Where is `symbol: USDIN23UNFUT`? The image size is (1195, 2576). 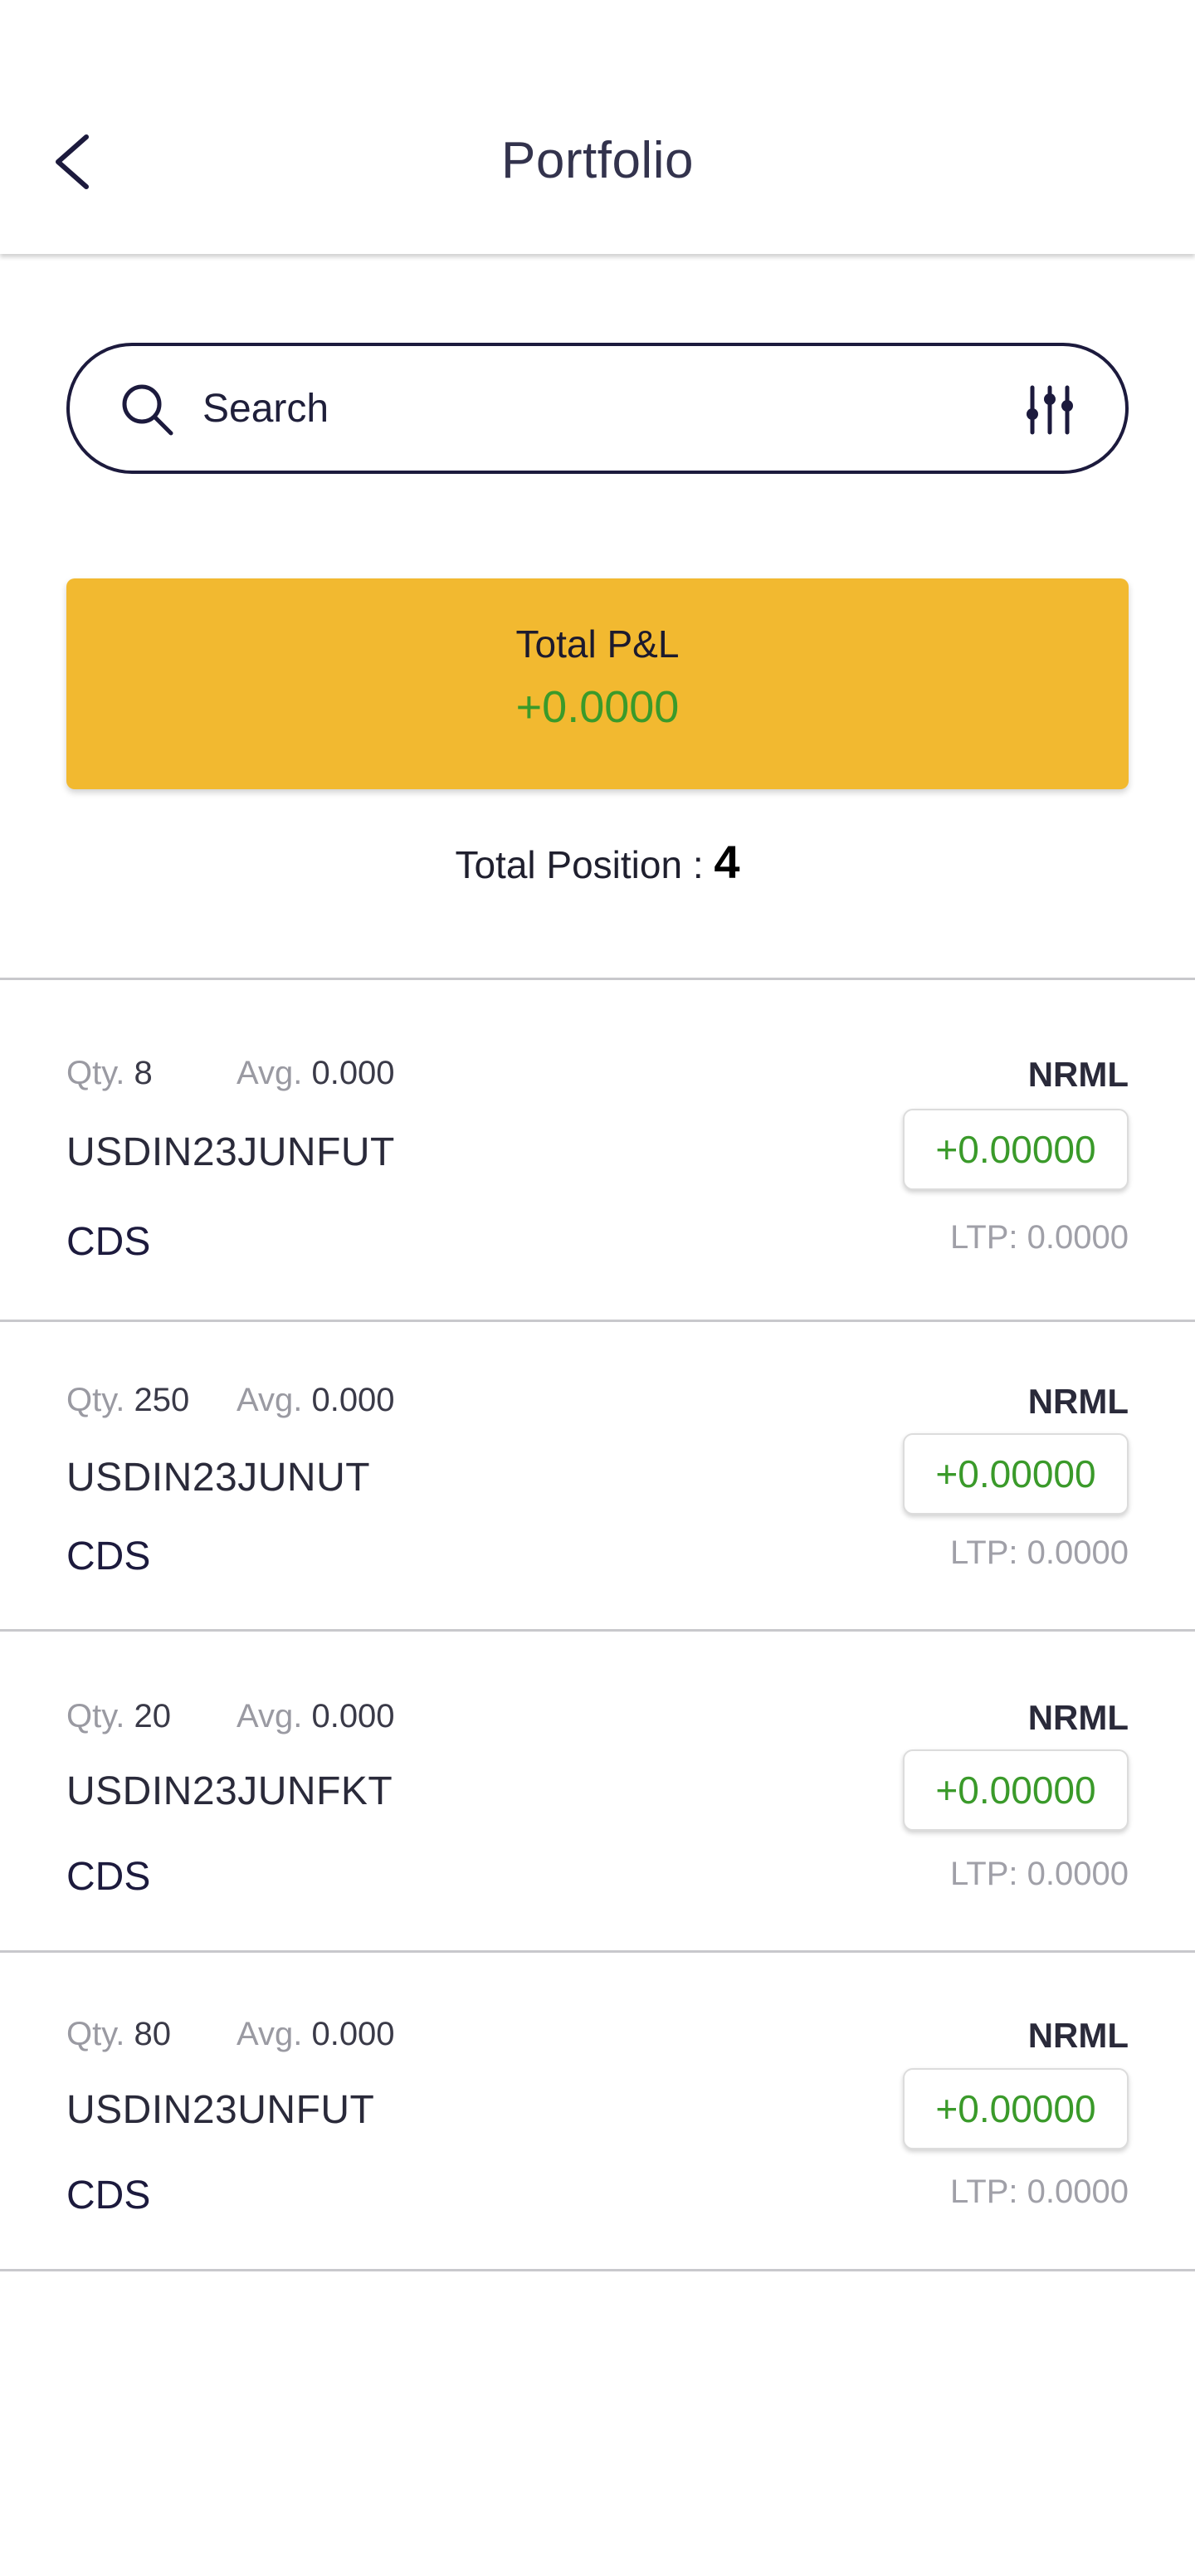
symbol: USDIN23UNFUT is located at coordinates (221, 2110).